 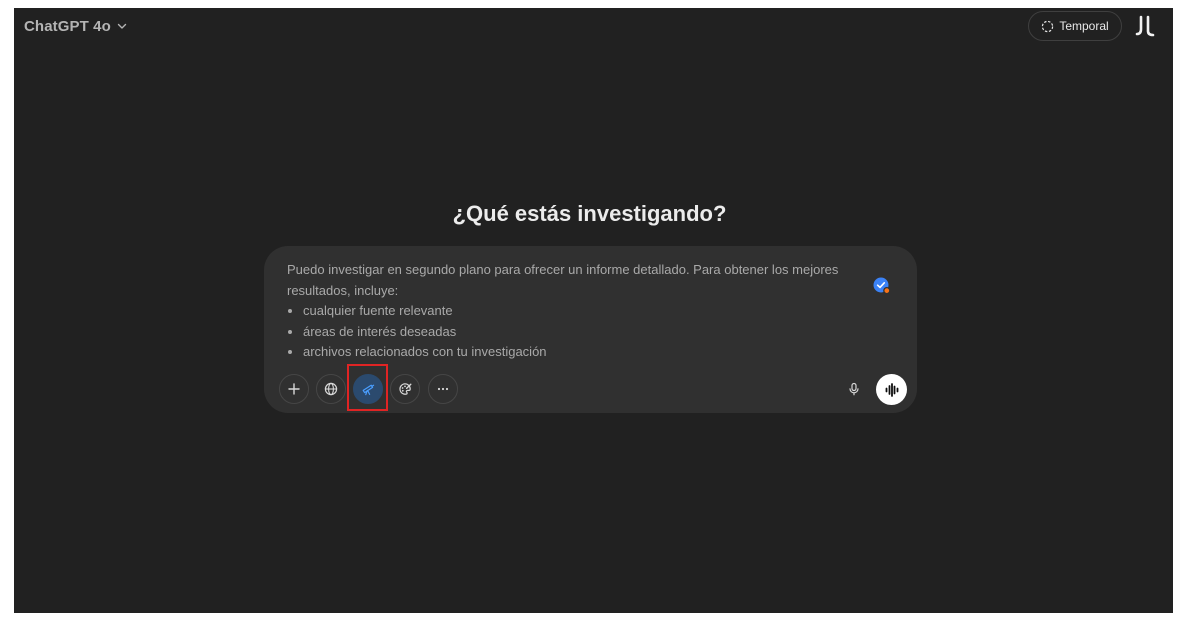 I want to click on globe-icon, so click(x=331, y=389).